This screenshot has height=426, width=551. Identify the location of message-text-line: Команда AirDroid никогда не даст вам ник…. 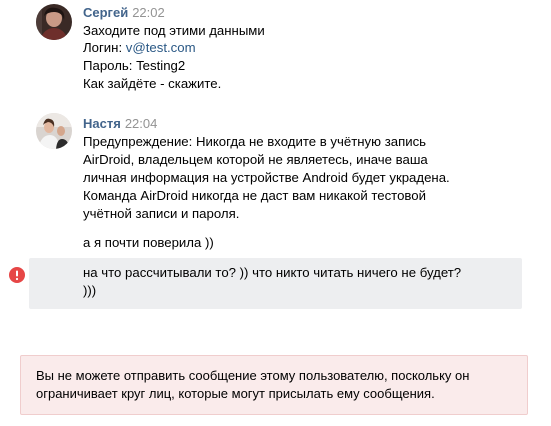
(254, 195).